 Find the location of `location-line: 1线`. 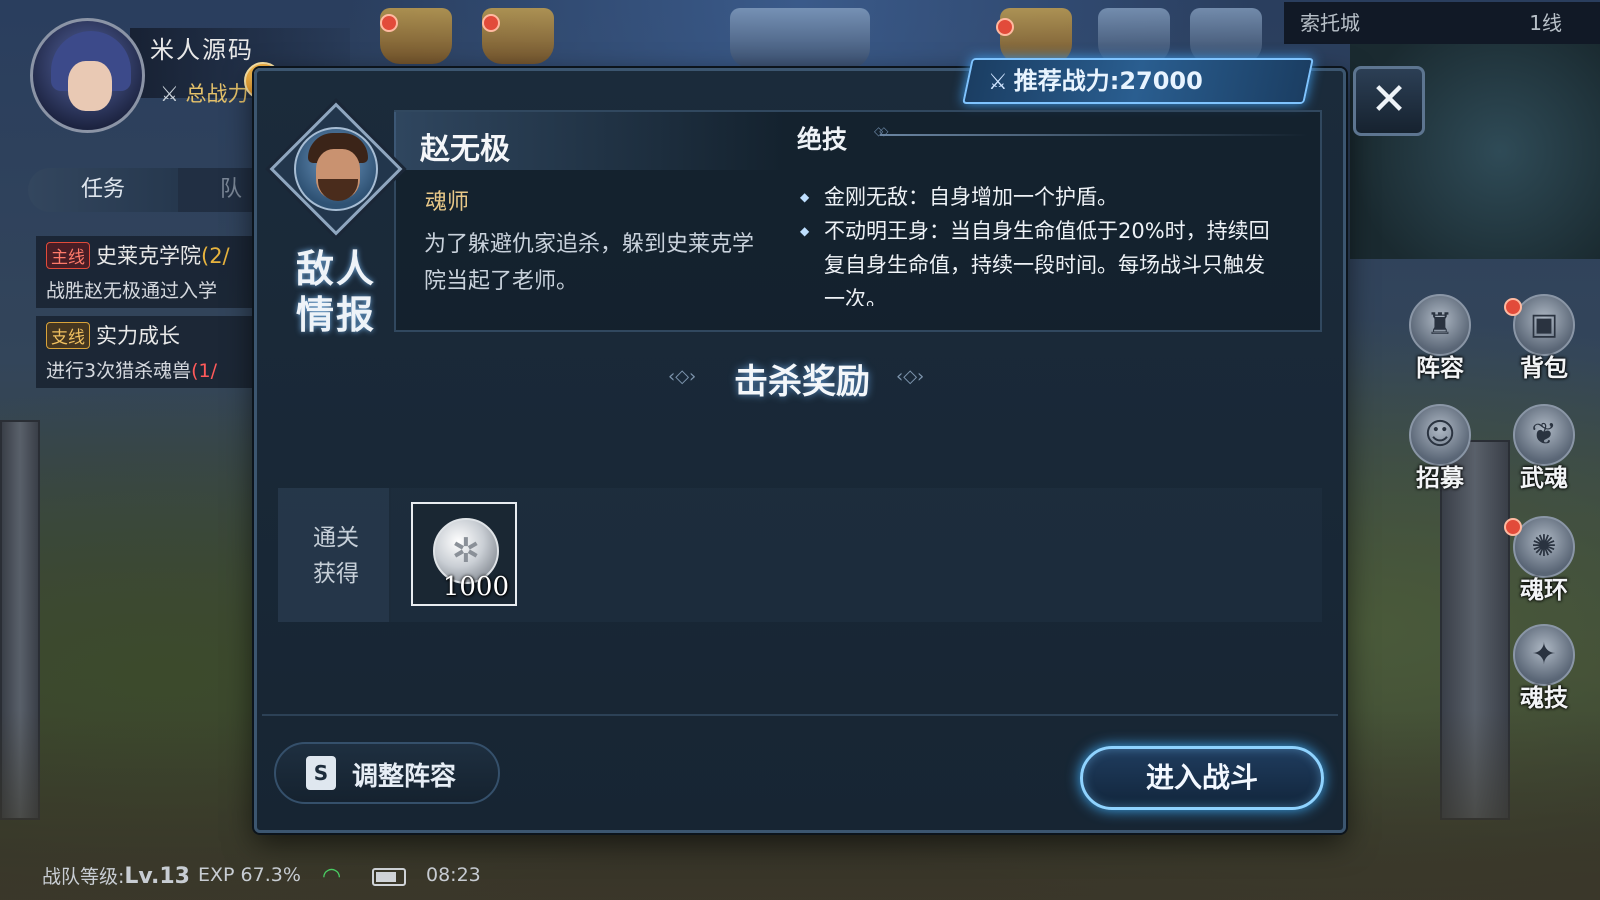

location-line: 1线 is located at coordinates (1545, 23).